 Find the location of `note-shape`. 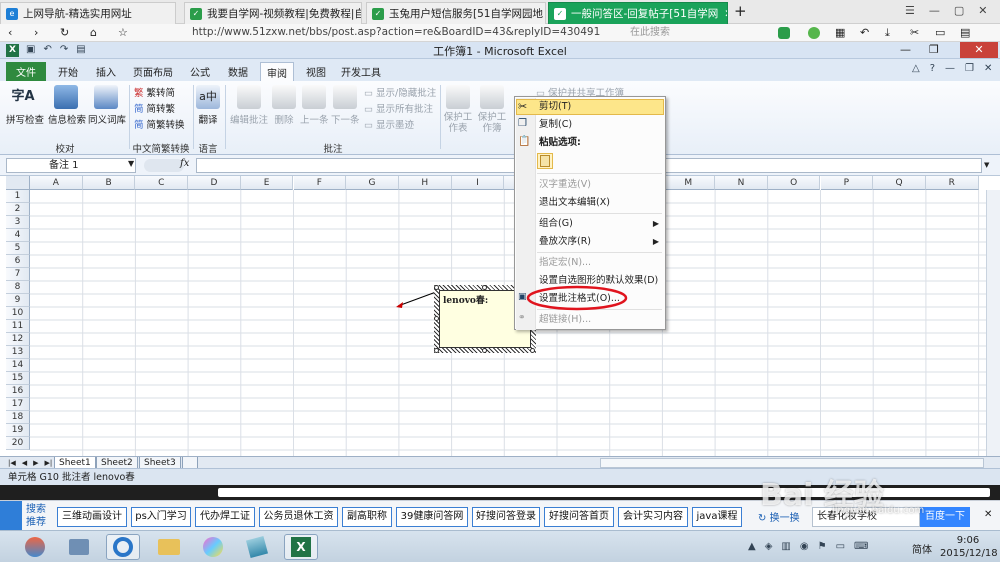

note-shape is located at coordinates (257, 547).